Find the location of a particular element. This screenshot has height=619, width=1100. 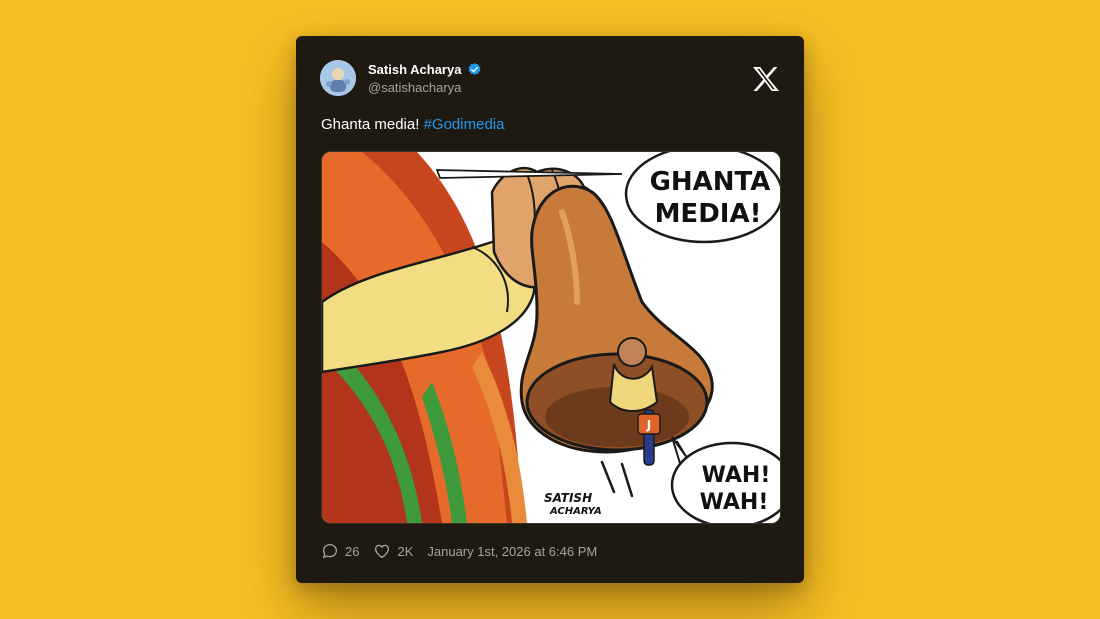

author-avatar is located at coordinates (338, 78).